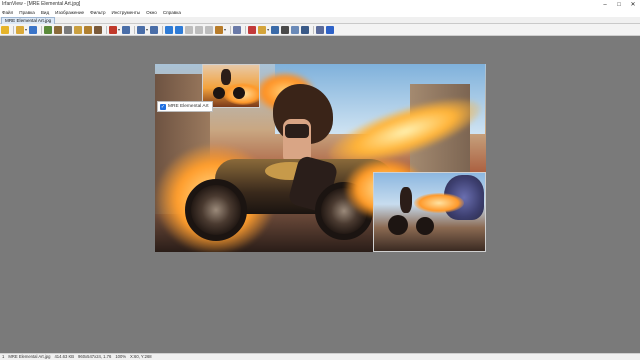 The image size is (640, 360). Describe the element at coordinates (33, 29) in the screenshot. I see `save-icon` at that location.